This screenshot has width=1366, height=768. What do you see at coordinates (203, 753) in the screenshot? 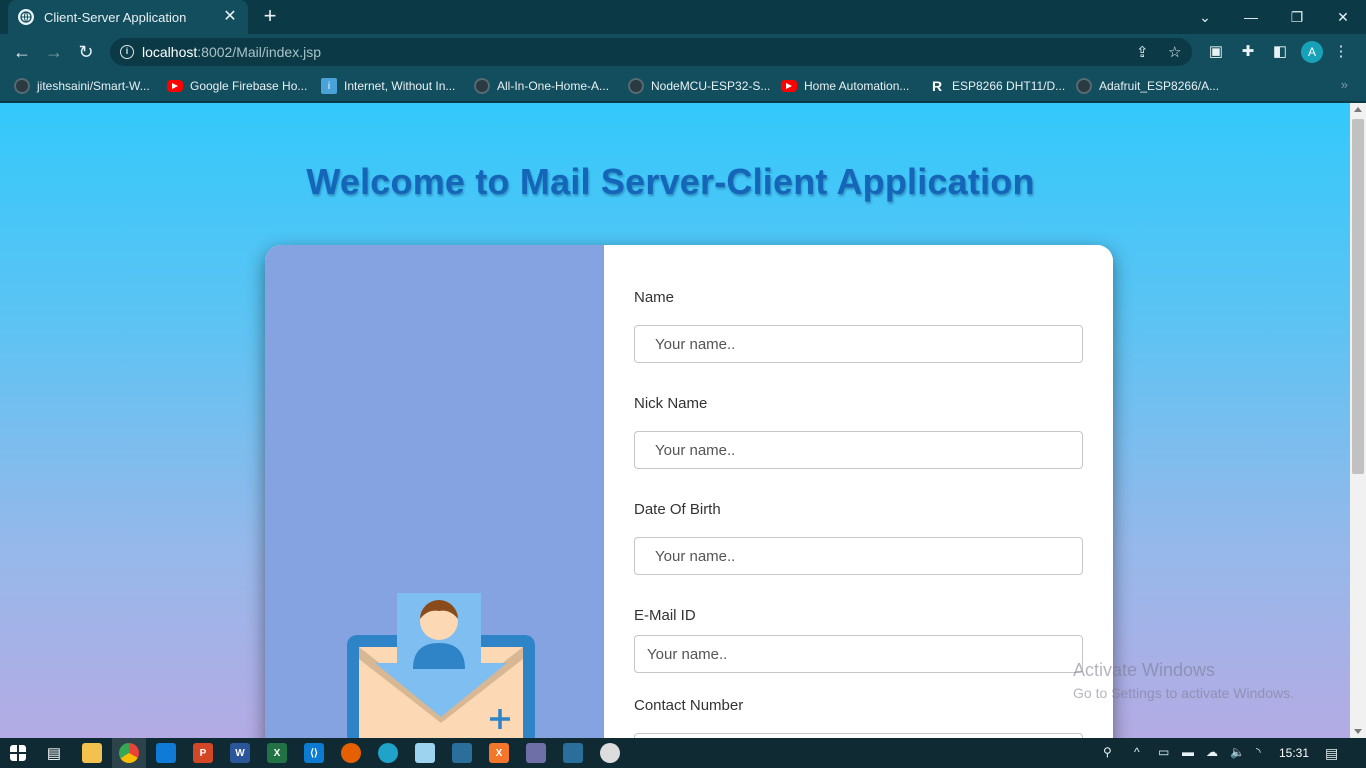
I see `powerpoint-icon: P` at bounding box center [203, 753].